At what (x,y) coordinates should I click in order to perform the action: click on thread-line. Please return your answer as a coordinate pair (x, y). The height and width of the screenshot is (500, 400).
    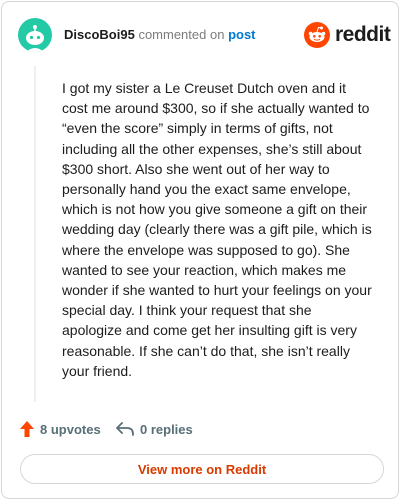
    Looking at the image, I should click on (35, 234).